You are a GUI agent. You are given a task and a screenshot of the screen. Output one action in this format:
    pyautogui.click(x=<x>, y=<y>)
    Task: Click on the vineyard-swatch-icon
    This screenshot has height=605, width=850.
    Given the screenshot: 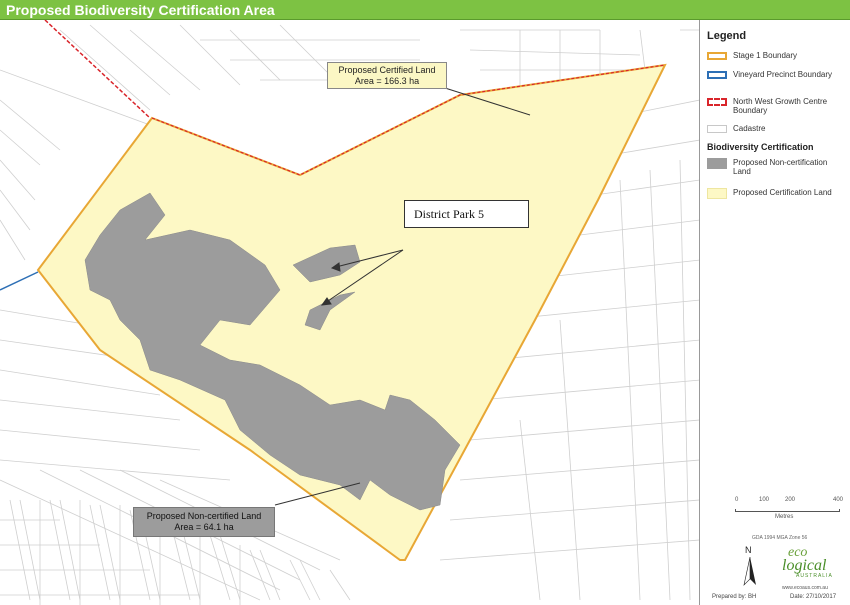 What is the action you would take?
    pyautogui.click(x=717, y=75)
    